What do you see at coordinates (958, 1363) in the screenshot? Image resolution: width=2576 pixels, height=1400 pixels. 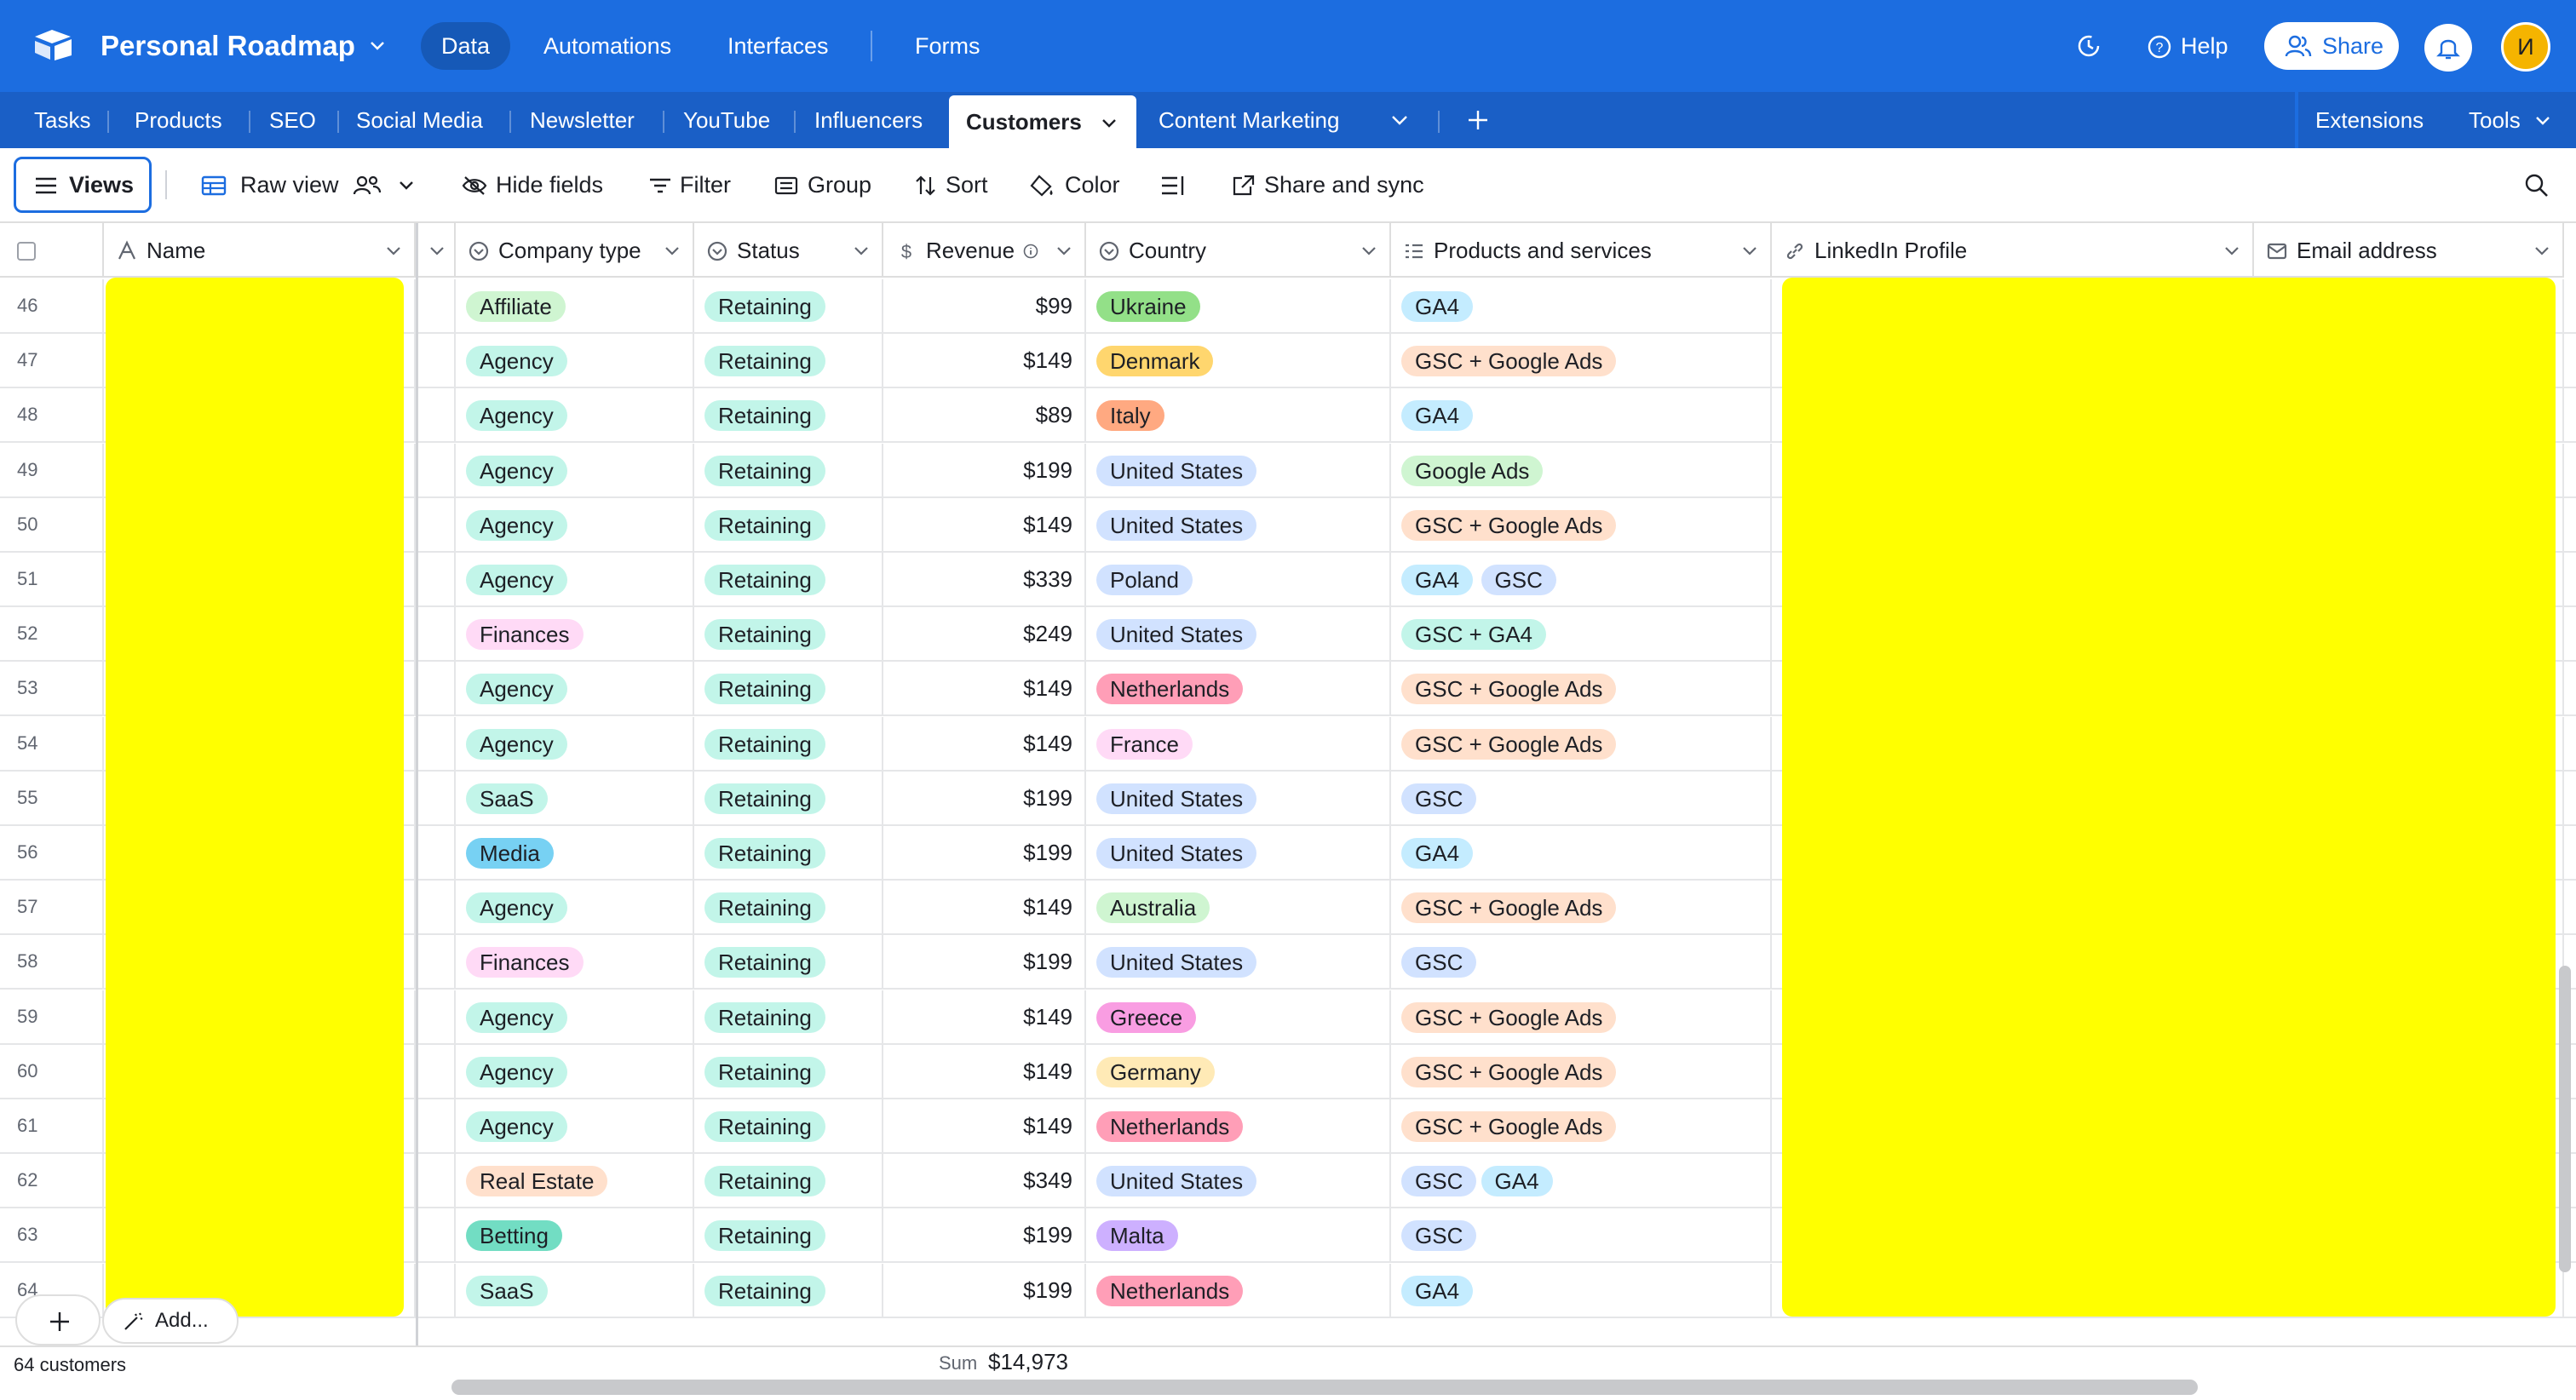 I see `summary-label: Sum` at bounding box center [958, 1363].